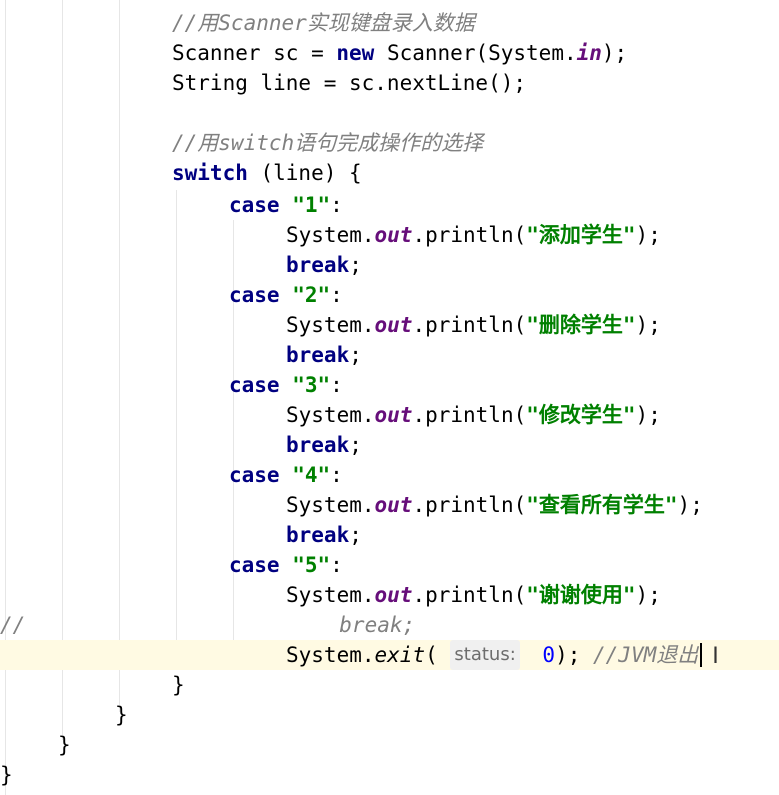  What do you see at coordinates (389, 775) in the screenshot?
I see `code-line-close-class: }` at bounding box center [389, 775].